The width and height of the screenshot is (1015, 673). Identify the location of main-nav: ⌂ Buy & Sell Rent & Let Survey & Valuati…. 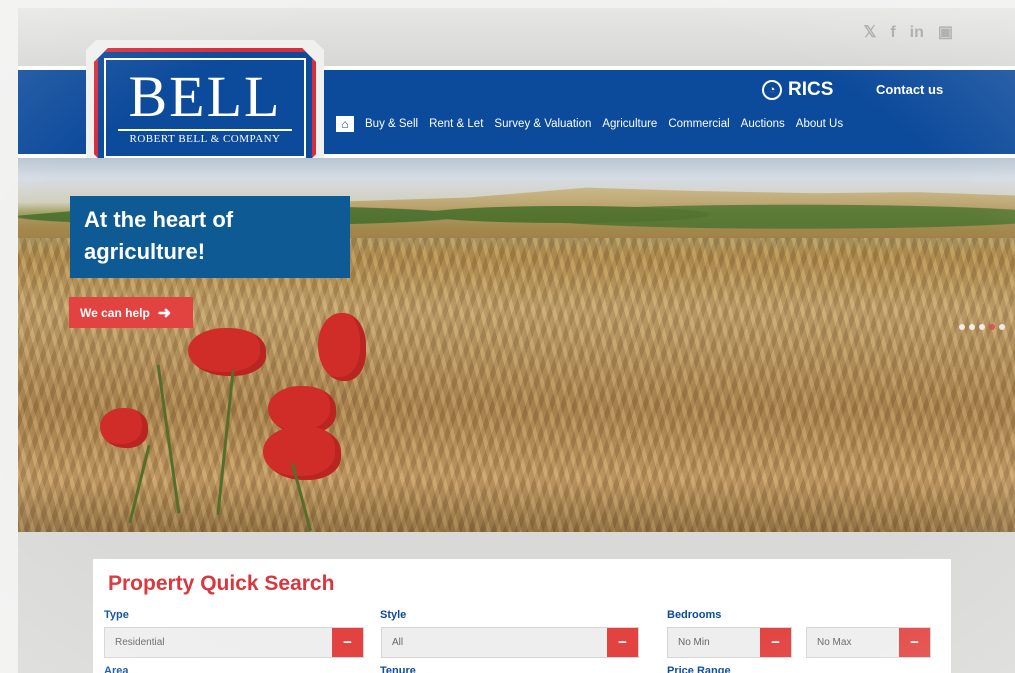
(589, 124).